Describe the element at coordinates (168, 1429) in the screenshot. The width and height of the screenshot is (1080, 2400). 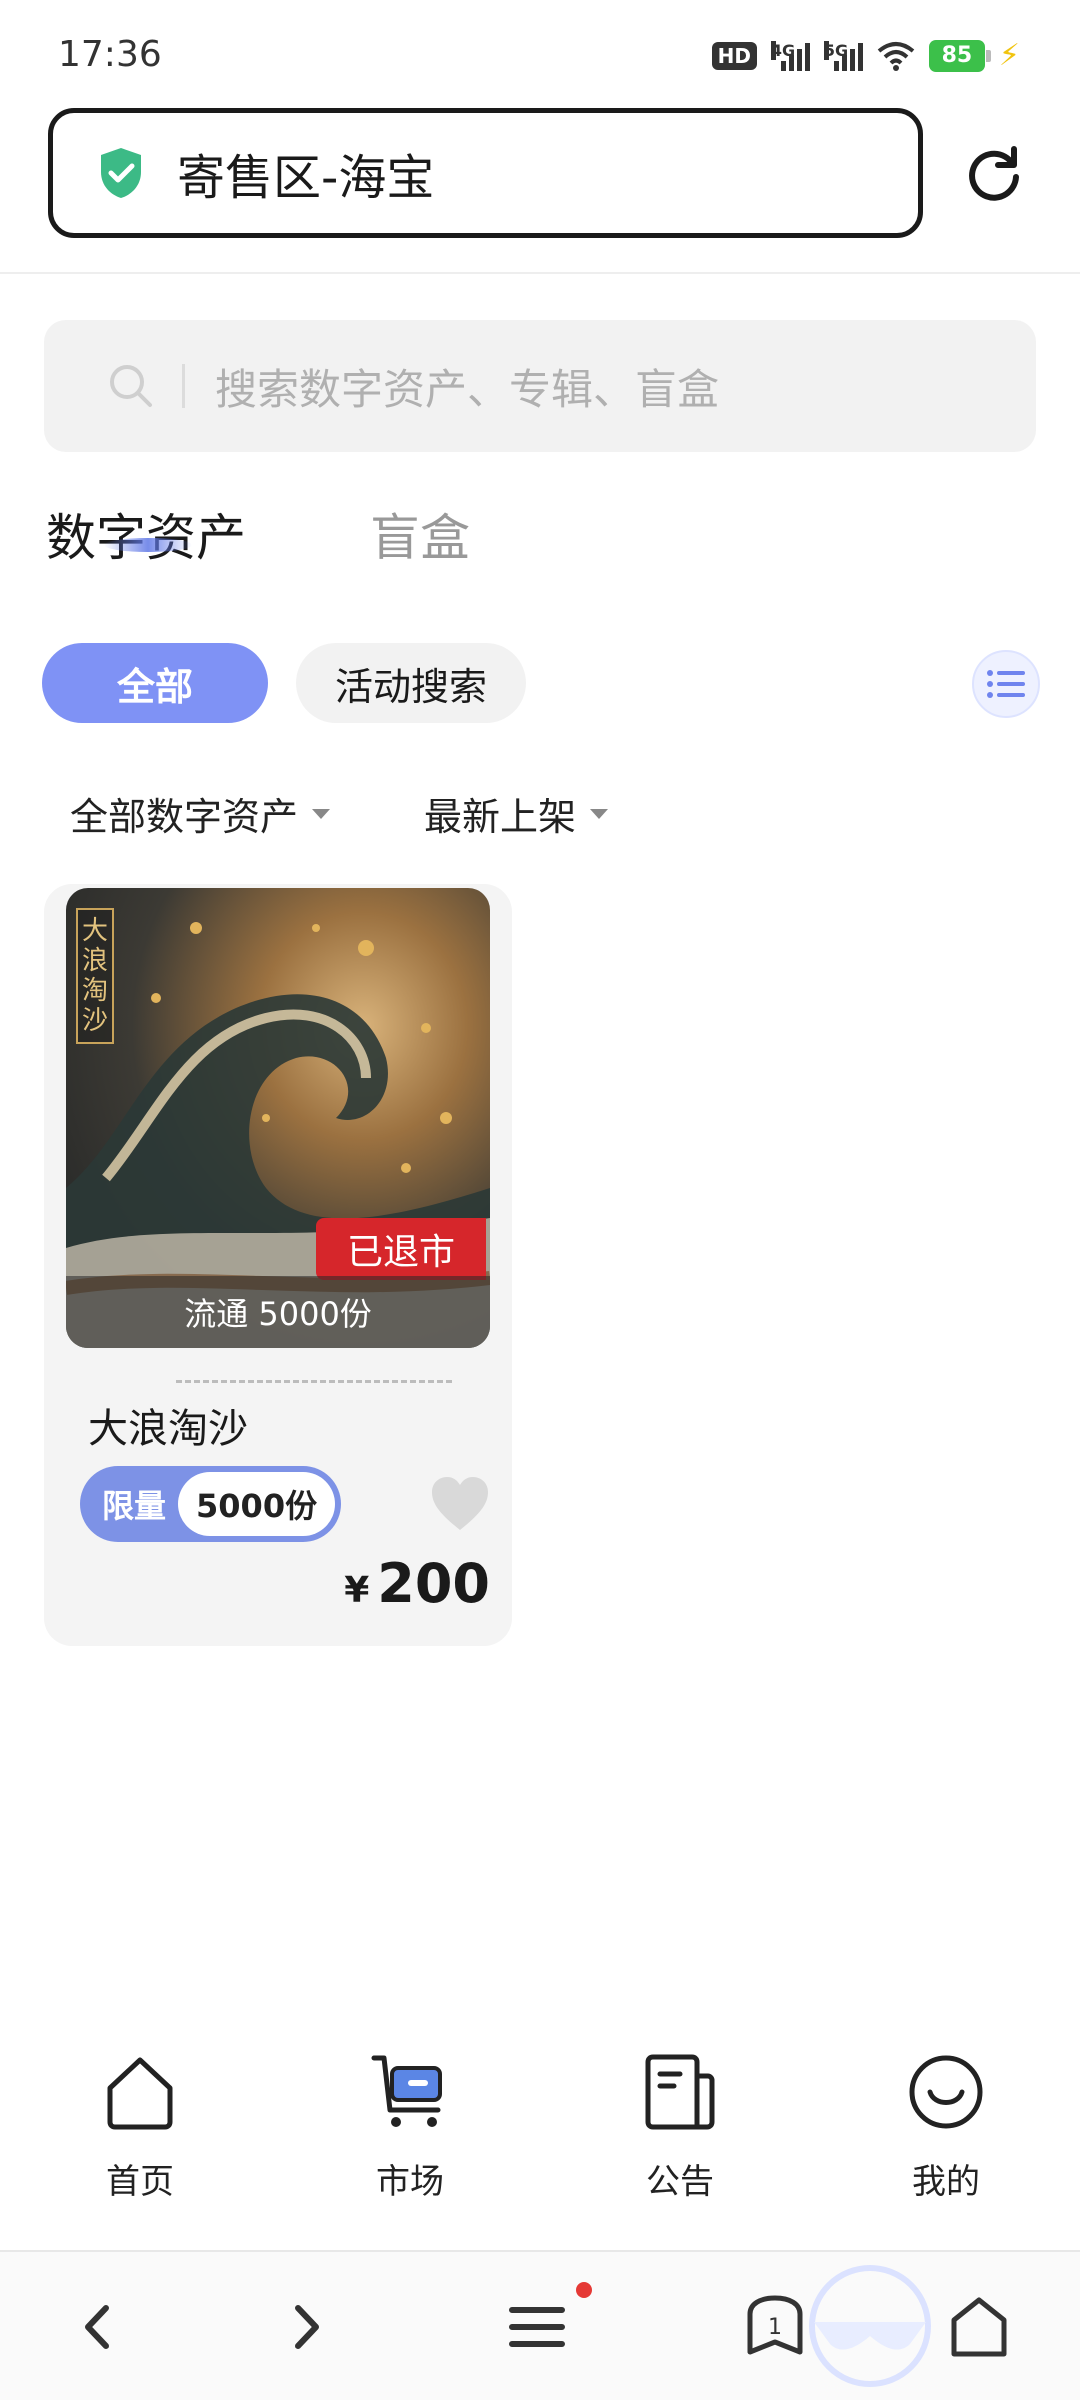
I see `product-name: 大浪淘沙` at that location.